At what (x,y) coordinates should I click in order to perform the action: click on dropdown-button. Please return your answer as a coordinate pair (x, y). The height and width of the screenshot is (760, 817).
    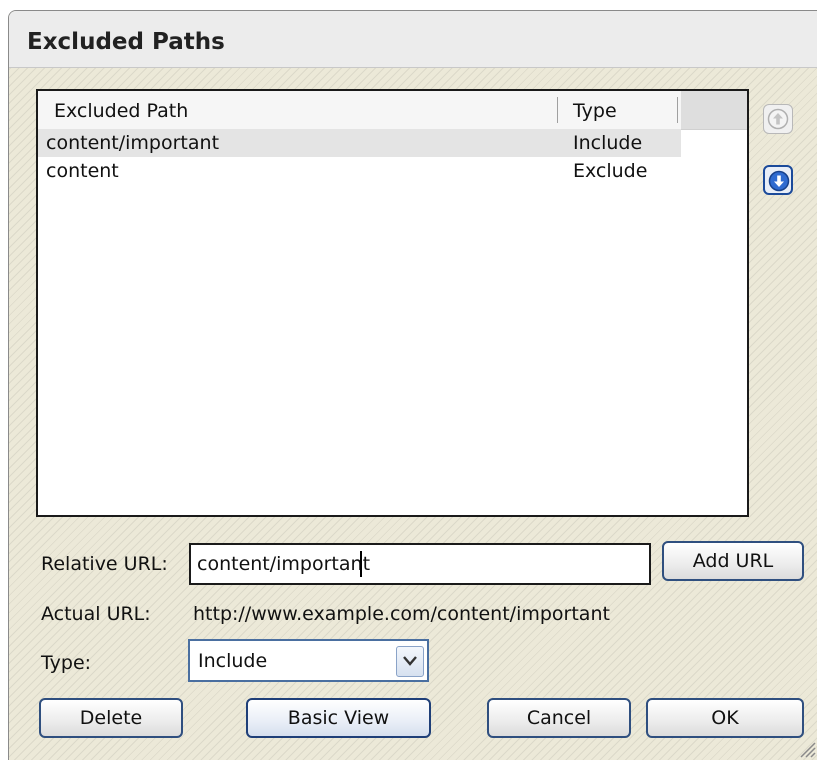
    Looking at the image, I should click on (410, 661).